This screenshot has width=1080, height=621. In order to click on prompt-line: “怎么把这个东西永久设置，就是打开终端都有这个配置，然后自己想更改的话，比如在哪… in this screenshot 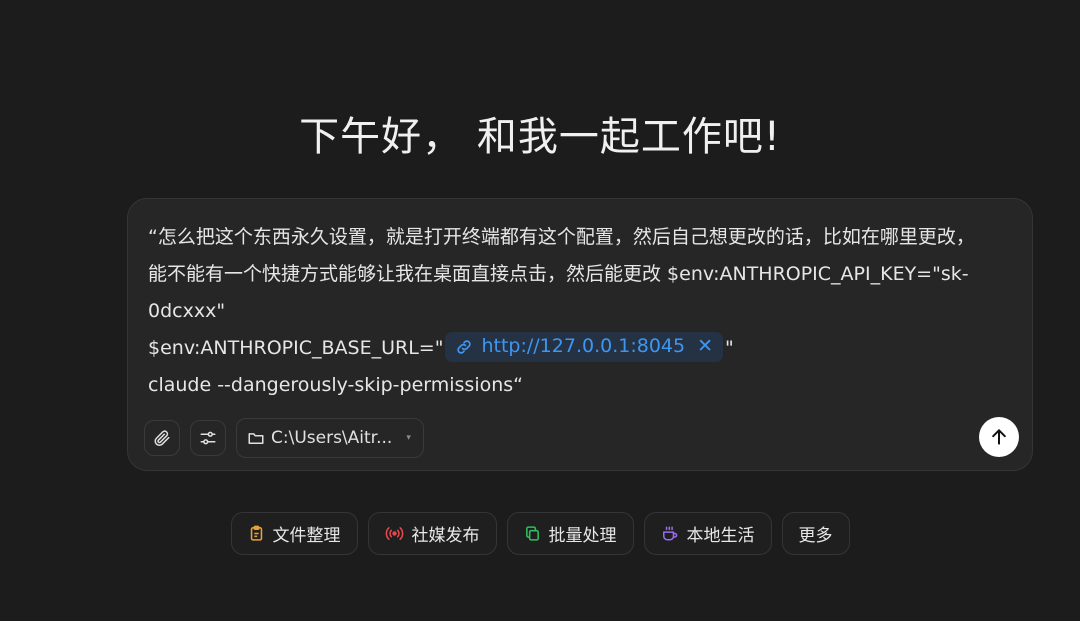, I will do `click(561, 237)`.